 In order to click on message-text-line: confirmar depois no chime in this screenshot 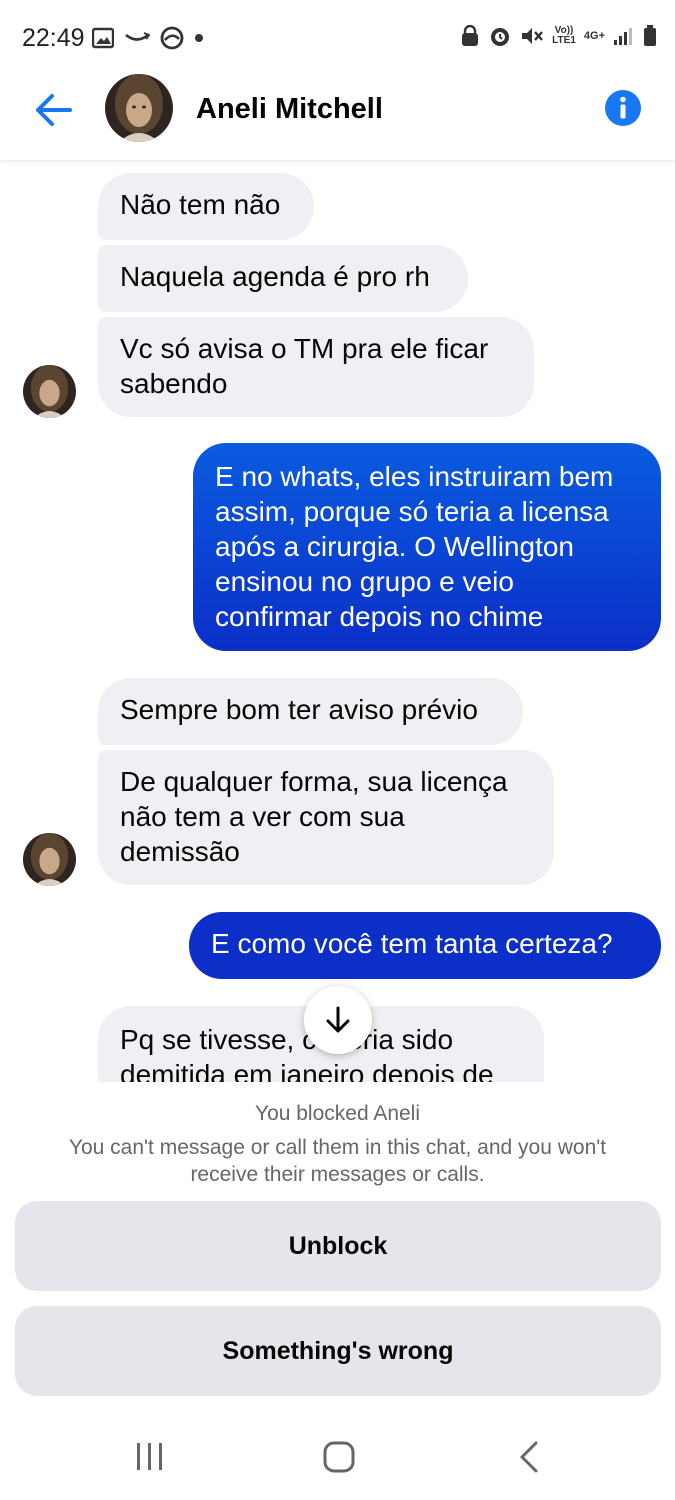, I will do `click(379, 616)`.